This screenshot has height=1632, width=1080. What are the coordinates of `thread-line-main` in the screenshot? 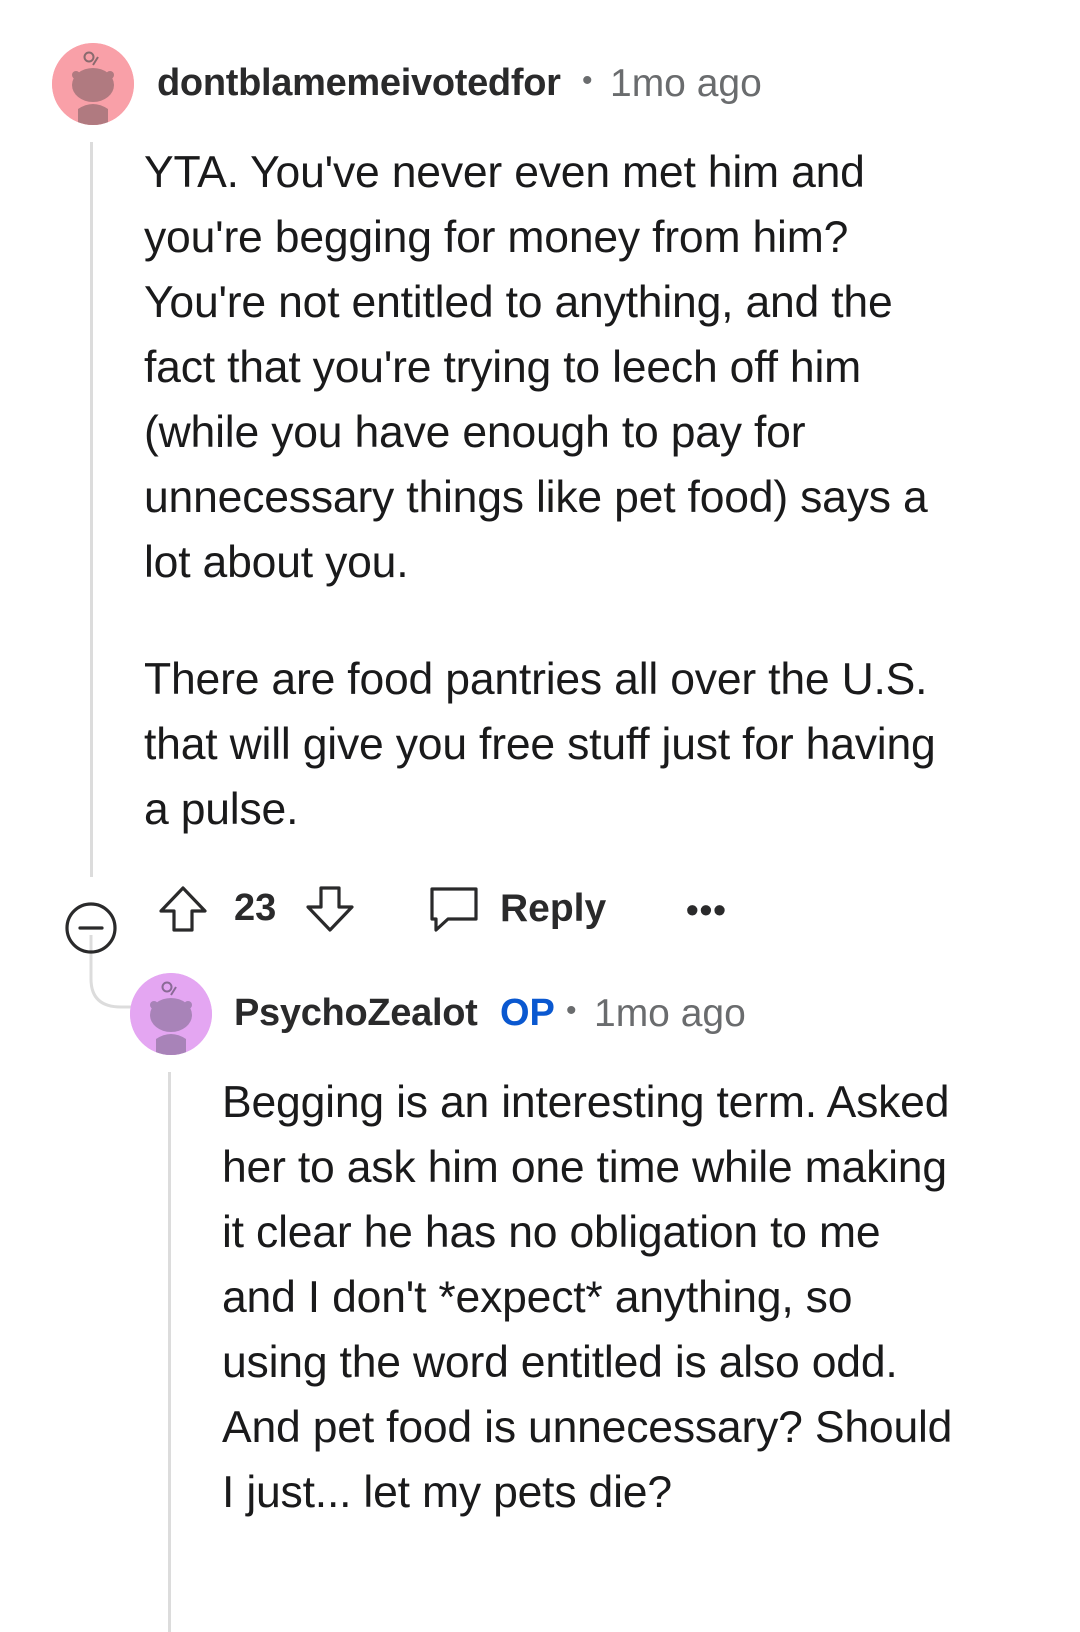 It's located at (91, 509).